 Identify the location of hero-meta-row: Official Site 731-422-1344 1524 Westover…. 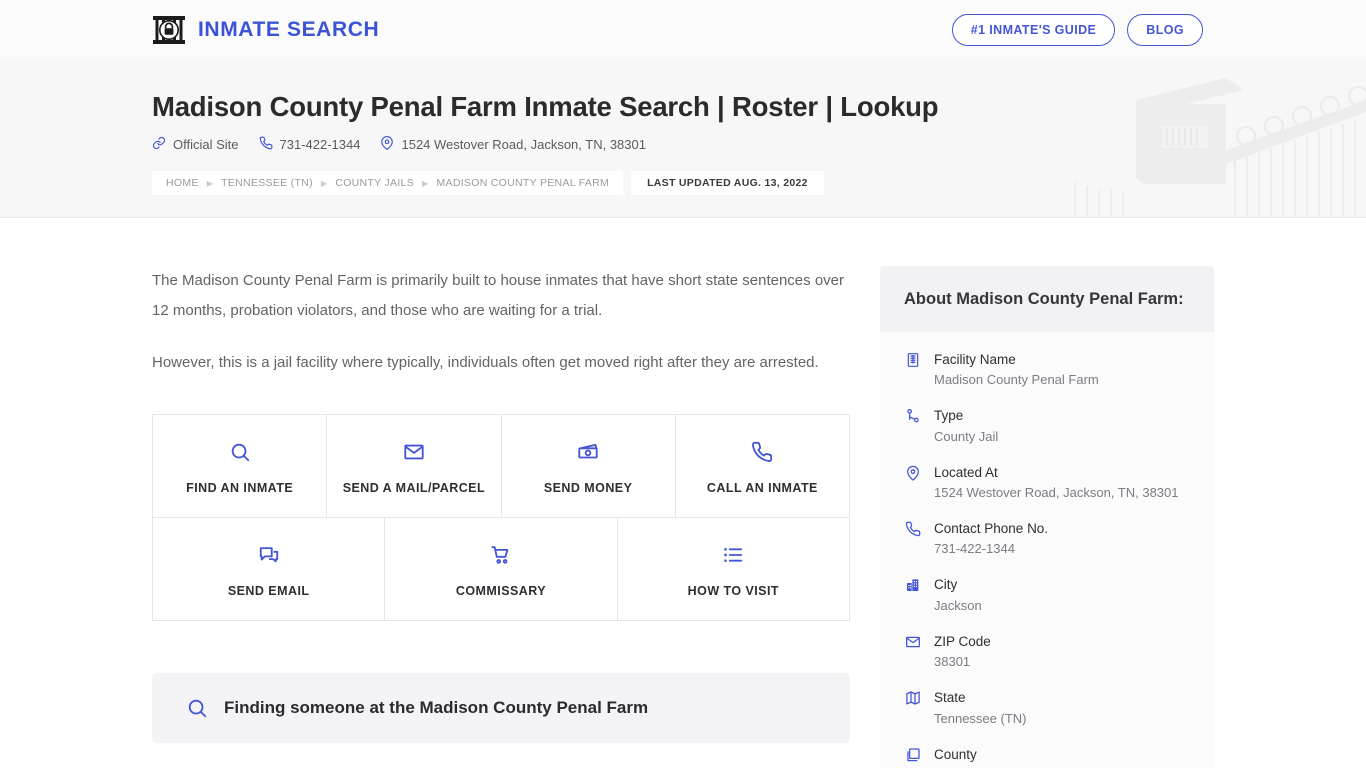
(759, 144).